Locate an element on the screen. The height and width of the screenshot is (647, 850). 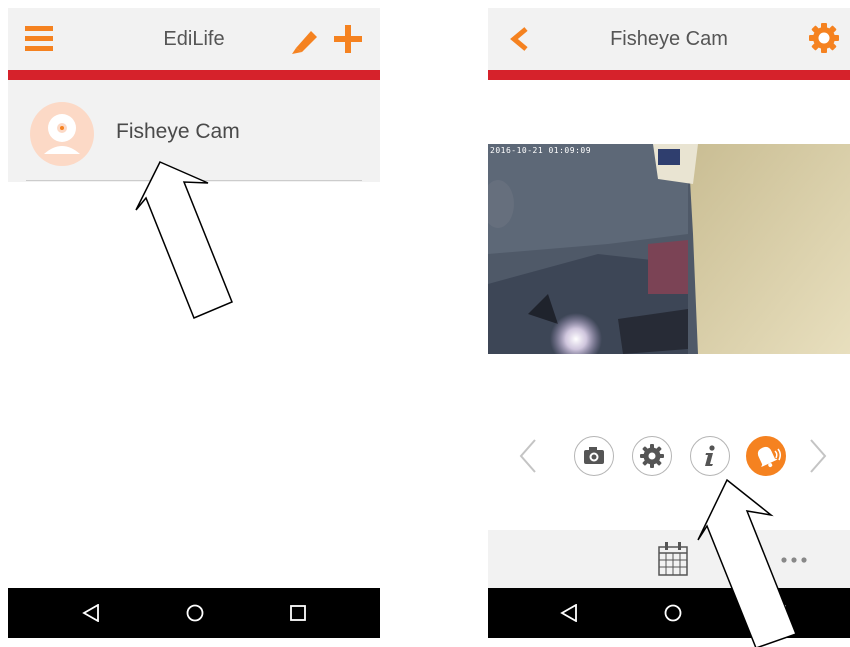
pencil-icon is located at coordinates (307, 40).